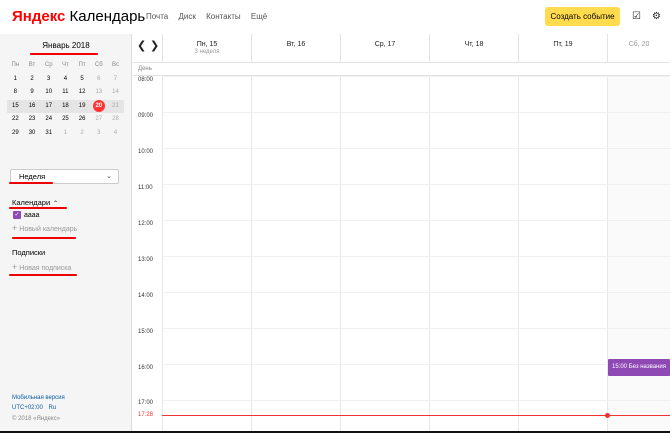 Image resolution: width=670 pixels, height=433 pixels. I want to click on mini-calendar-day: 14, so click(115, 93).